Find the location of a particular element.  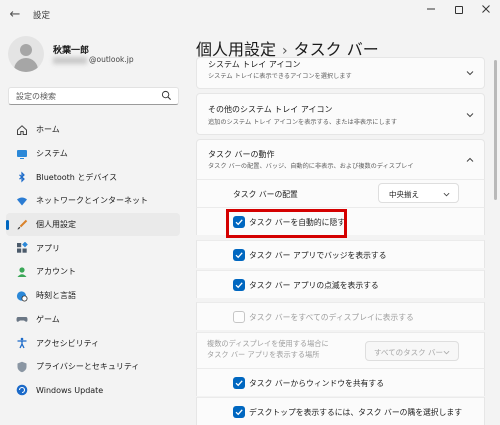

scrollbar is located at coordinates (495, 130).